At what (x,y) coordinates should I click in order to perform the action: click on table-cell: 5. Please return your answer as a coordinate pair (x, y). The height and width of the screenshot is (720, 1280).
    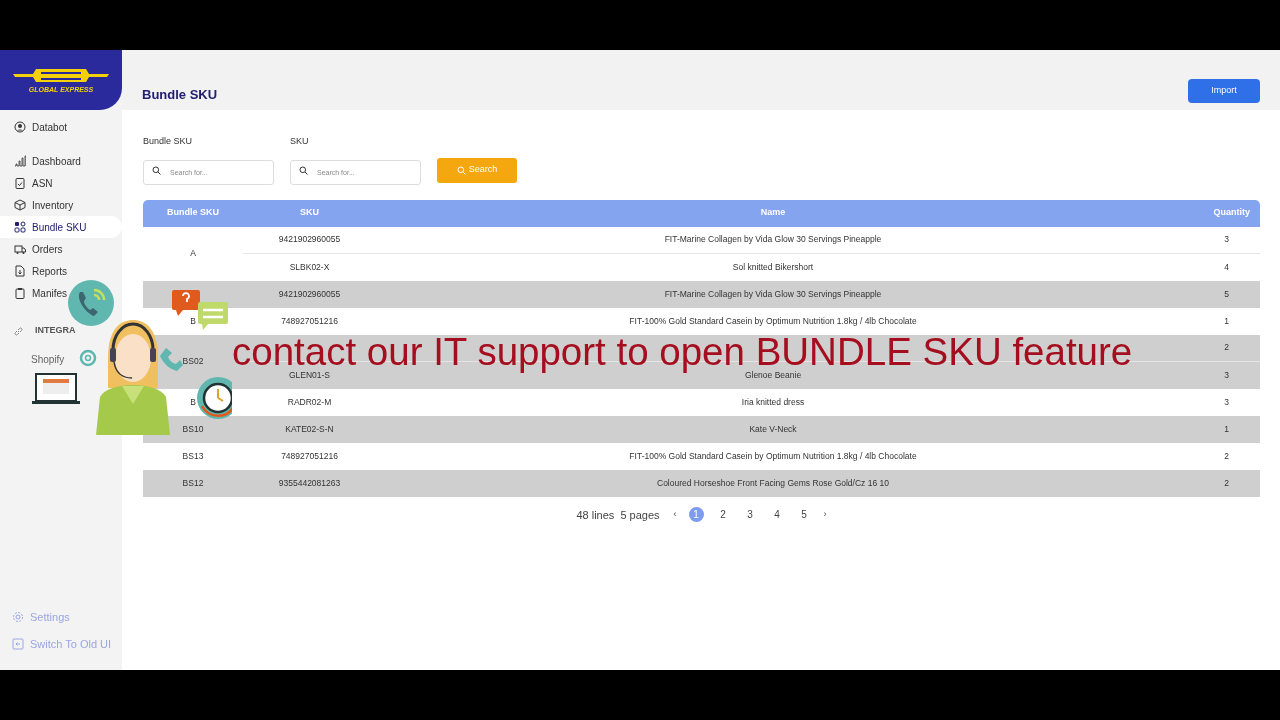
    Looking at the image, I should click on (1226, 293).